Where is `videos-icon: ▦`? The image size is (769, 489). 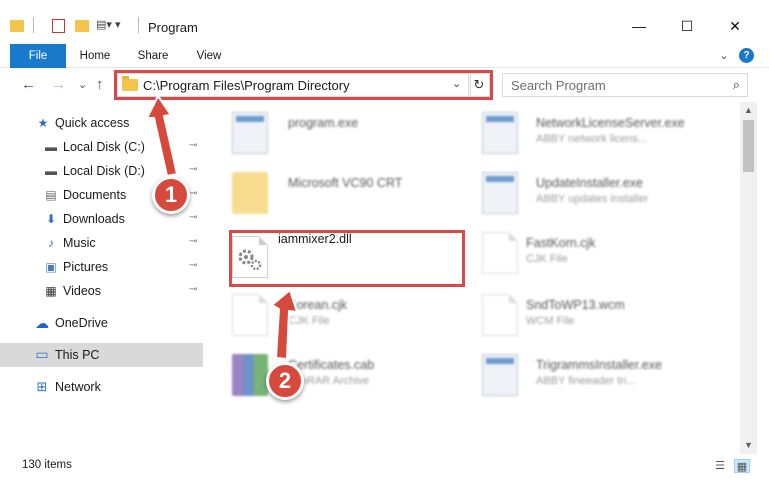 videos-icon: ▦ is located at coordinates (51, 291).